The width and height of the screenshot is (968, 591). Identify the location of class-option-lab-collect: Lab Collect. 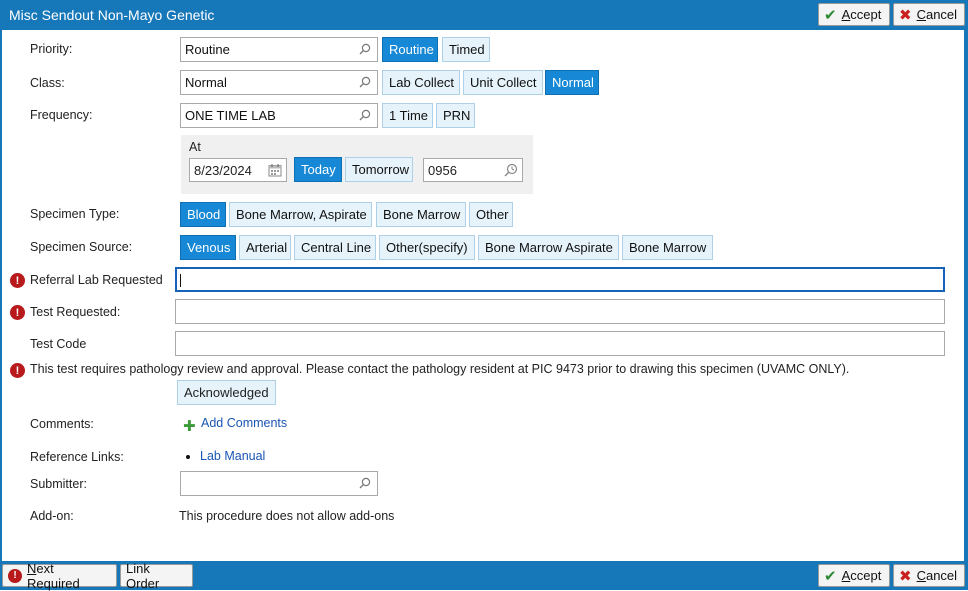
(421, 82).